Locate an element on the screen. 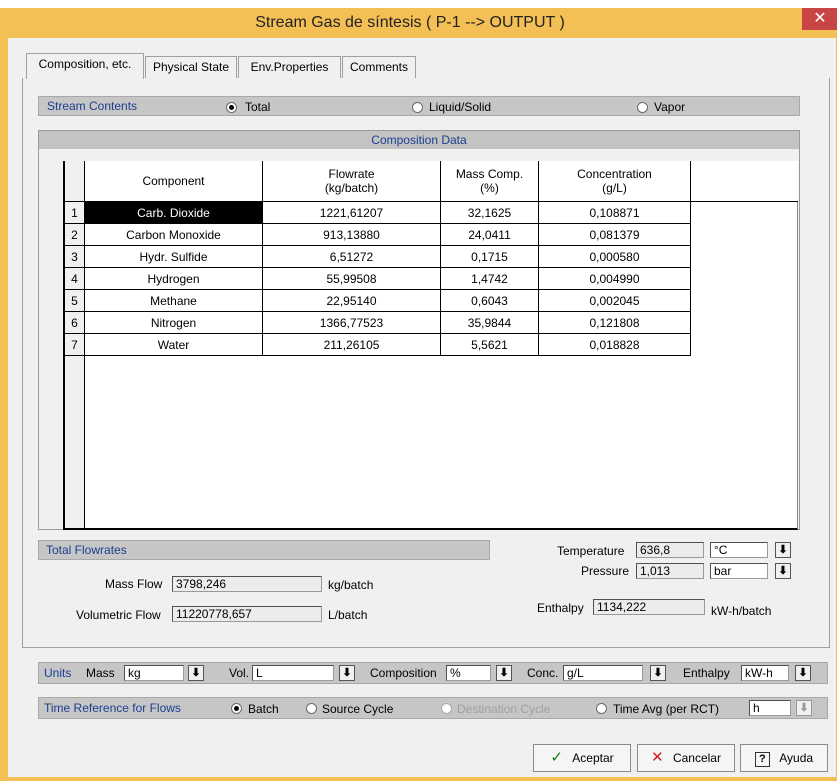  help-button: ? Ayuda is located at coordinates (784, 758).